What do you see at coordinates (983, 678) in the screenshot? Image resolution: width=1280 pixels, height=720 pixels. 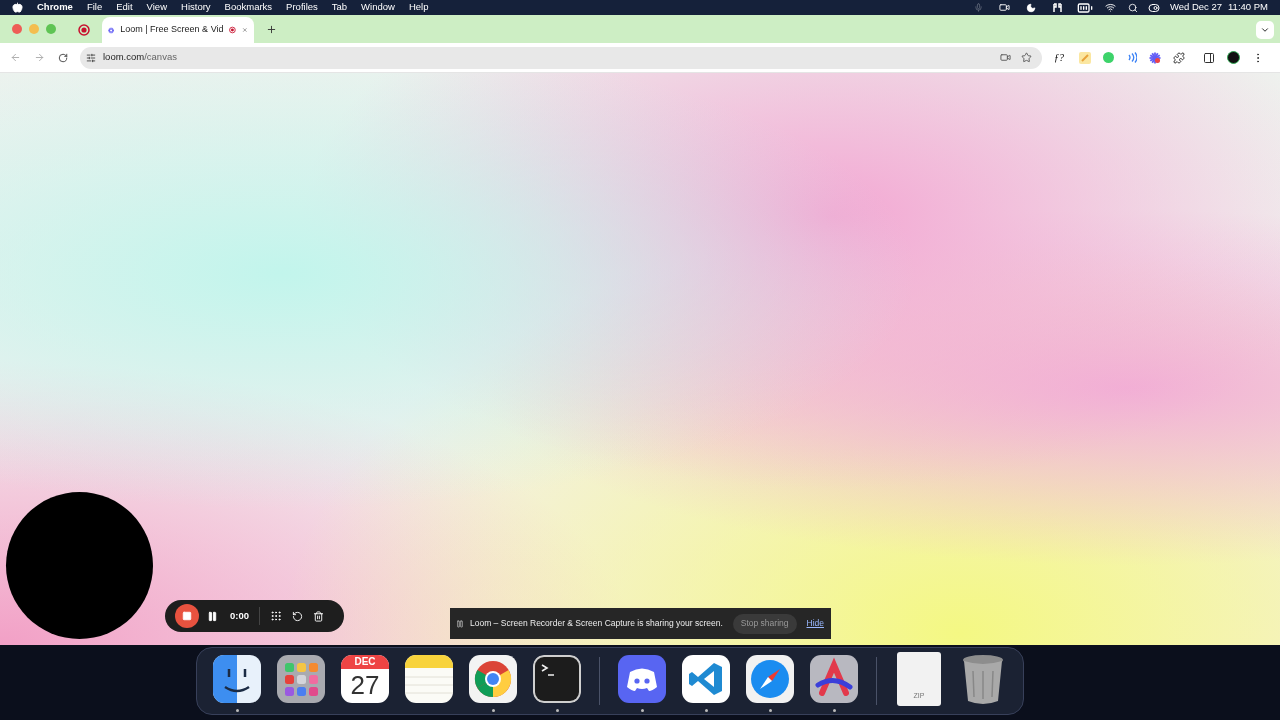 I see `trash-icon` at bounding box center [983, 678].